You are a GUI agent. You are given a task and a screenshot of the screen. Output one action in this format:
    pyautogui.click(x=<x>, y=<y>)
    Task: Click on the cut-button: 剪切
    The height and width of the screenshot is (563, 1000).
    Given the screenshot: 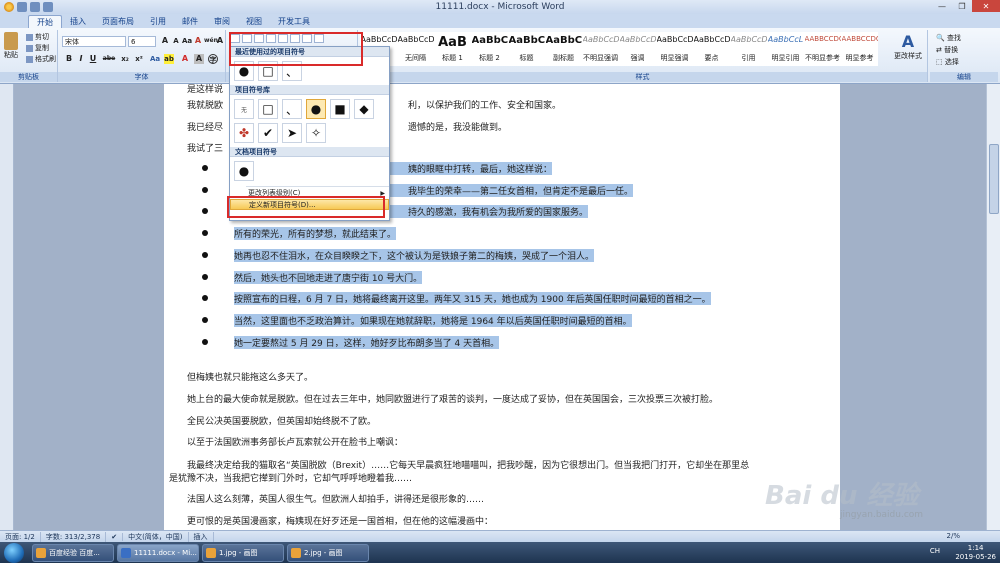 What is the action you would take?
    pyautogui.click(x=37, y=37)
    